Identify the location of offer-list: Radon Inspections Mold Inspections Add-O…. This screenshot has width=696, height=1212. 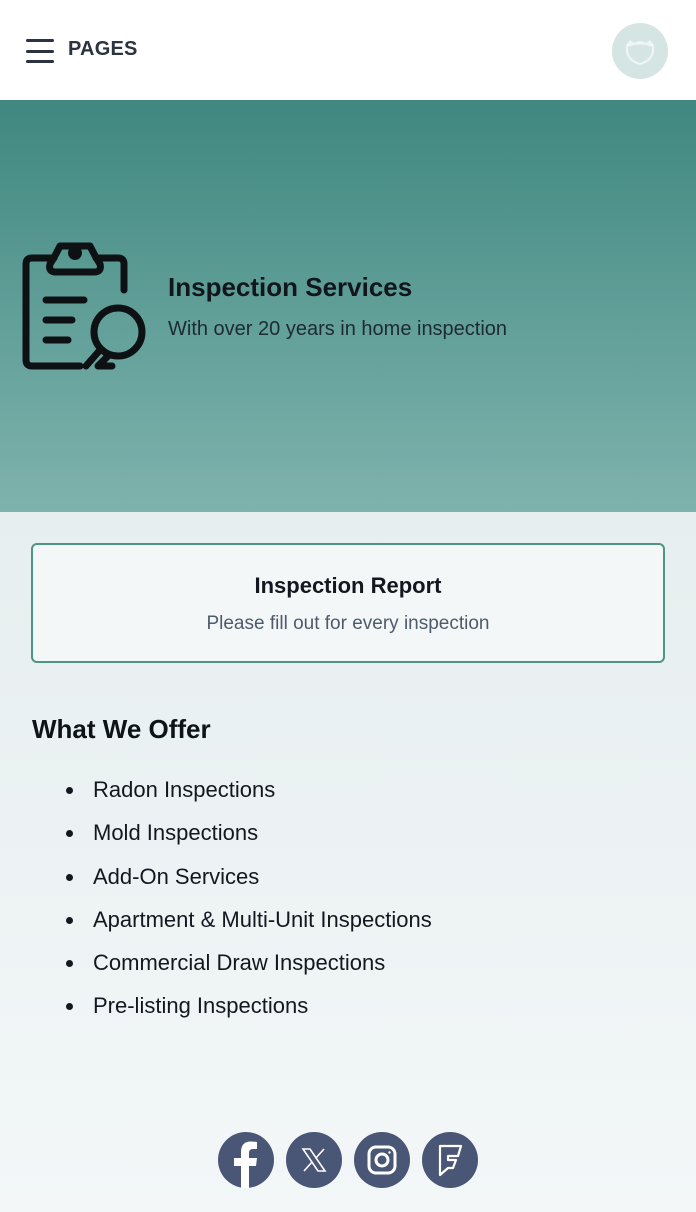
(249, 902).